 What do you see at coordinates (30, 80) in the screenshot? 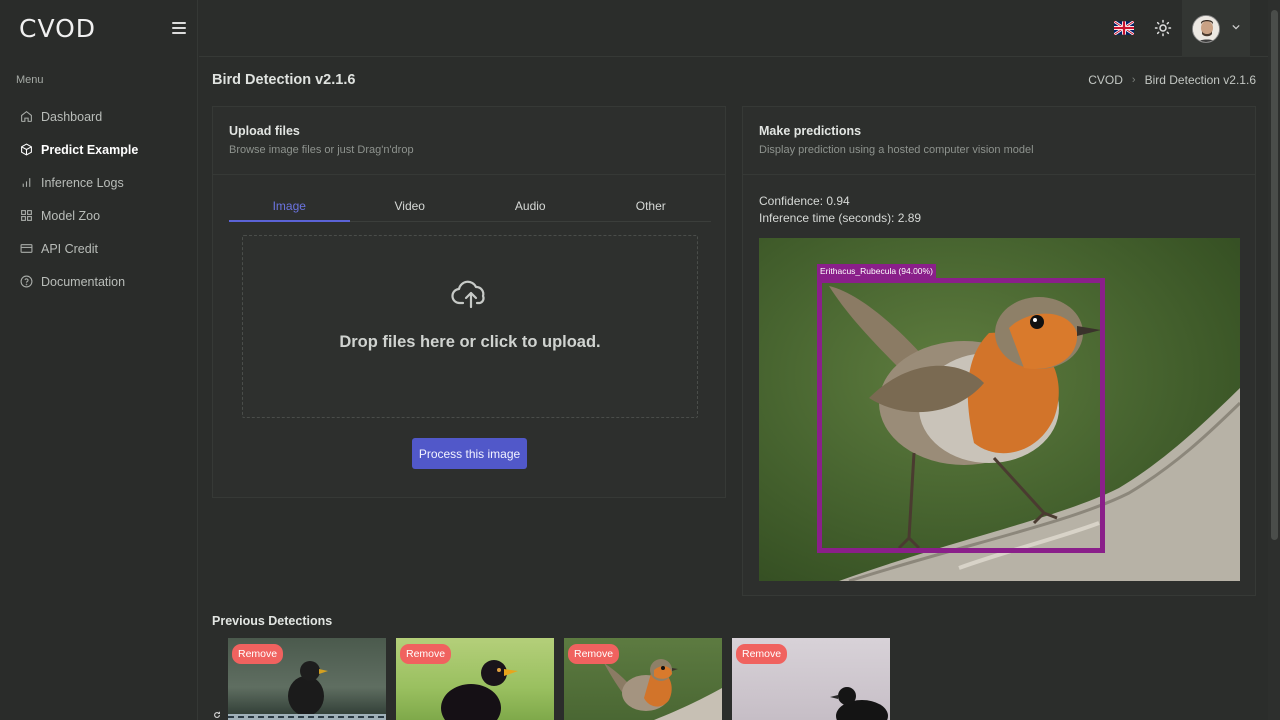
I see `menu-section-title: Menu` at bounding box center [30, 80].